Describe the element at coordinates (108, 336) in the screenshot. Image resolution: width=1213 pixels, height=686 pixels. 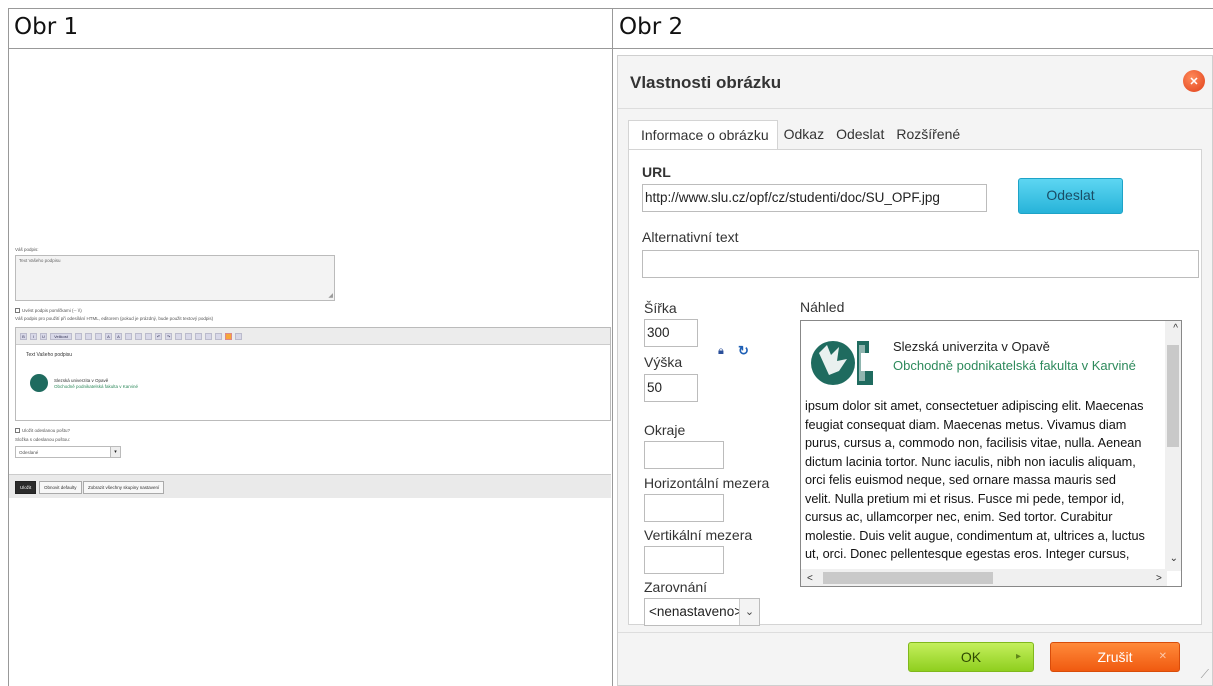
I see `text-color-icon: A` at that location.